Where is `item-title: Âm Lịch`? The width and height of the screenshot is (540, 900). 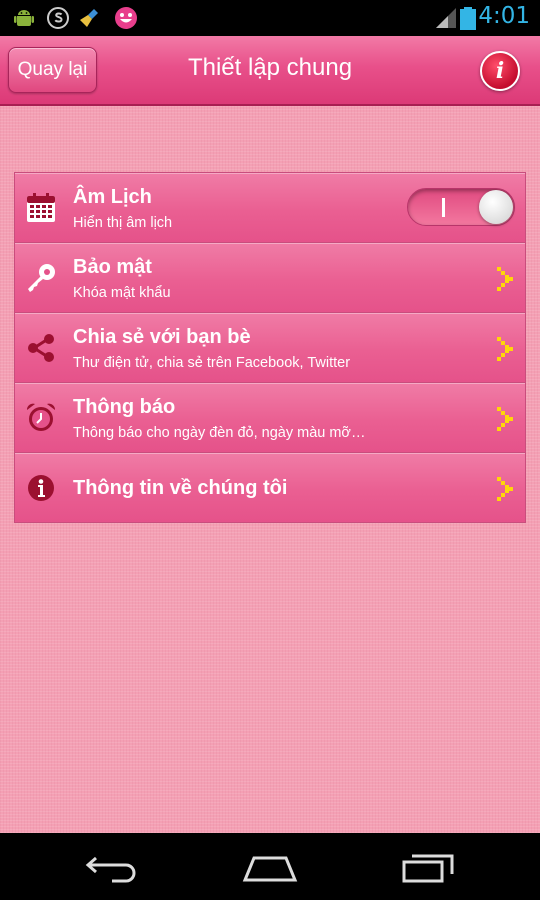
item-title: Âm Lịch is located at coordinates (112, 197).